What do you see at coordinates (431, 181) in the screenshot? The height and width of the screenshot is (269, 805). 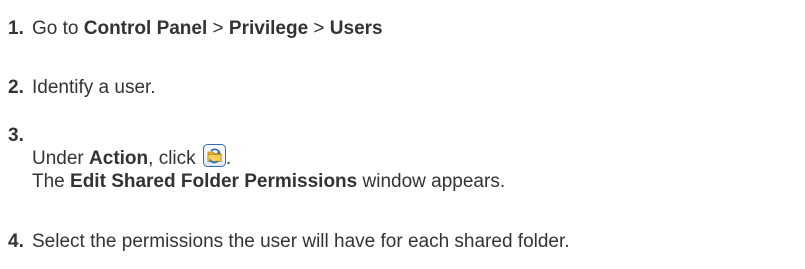 I see `window-appears-text: window appears.` at bounding box center [431, 181].